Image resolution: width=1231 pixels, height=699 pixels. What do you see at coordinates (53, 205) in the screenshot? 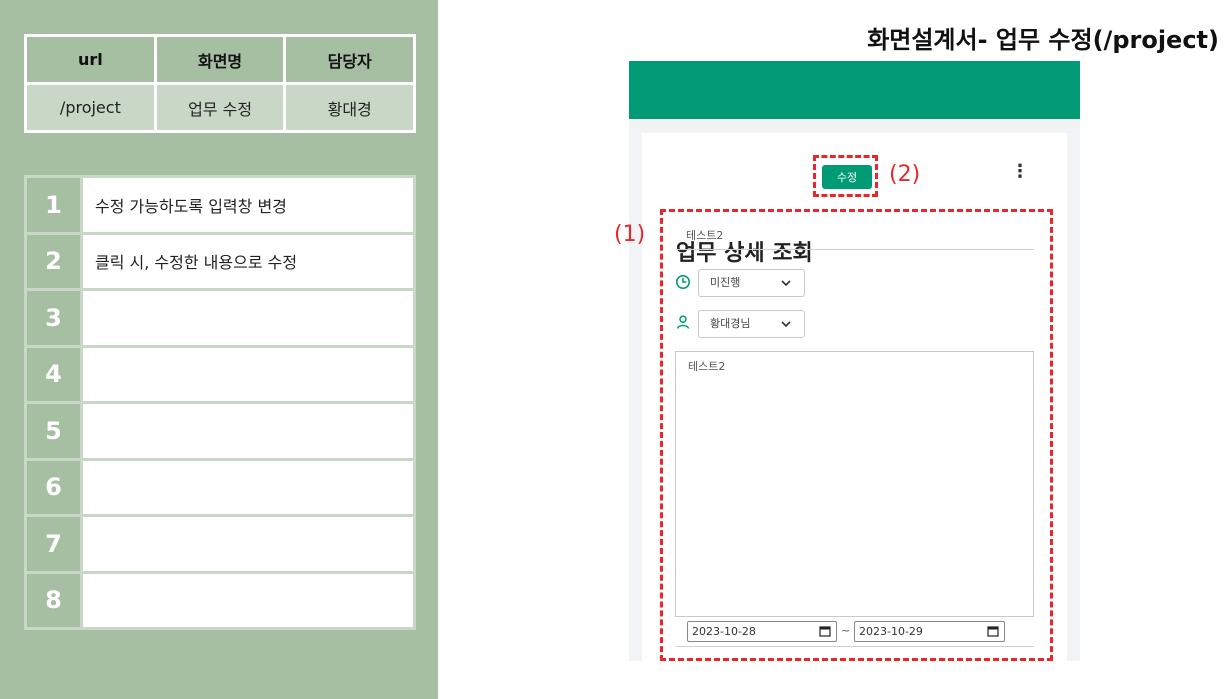
I see `spec-number: 1` at bounding box center [53, 205].